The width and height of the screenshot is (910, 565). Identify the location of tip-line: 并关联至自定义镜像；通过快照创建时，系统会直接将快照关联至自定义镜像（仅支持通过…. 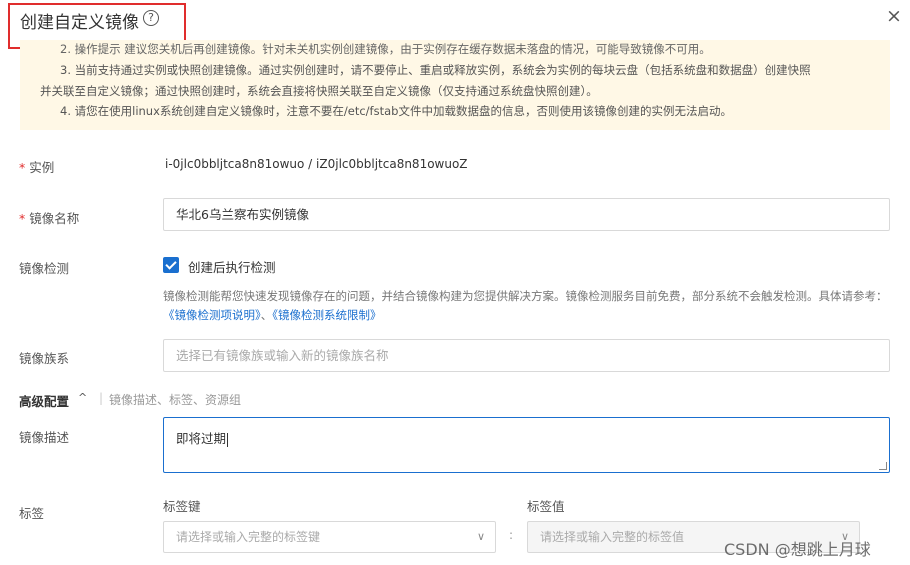
(319, 91).